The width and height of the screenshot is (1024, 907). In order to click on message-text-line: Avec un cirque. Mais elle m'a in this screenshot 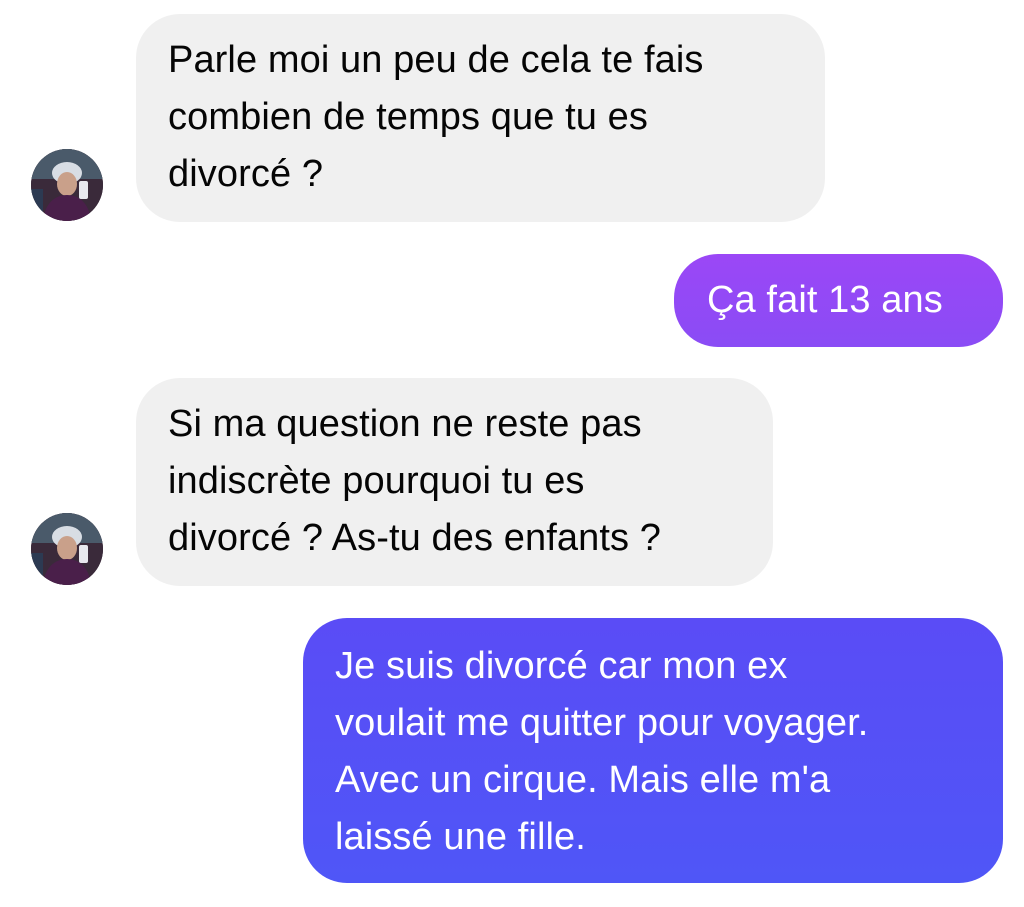, I will do `click(583, 780)`.